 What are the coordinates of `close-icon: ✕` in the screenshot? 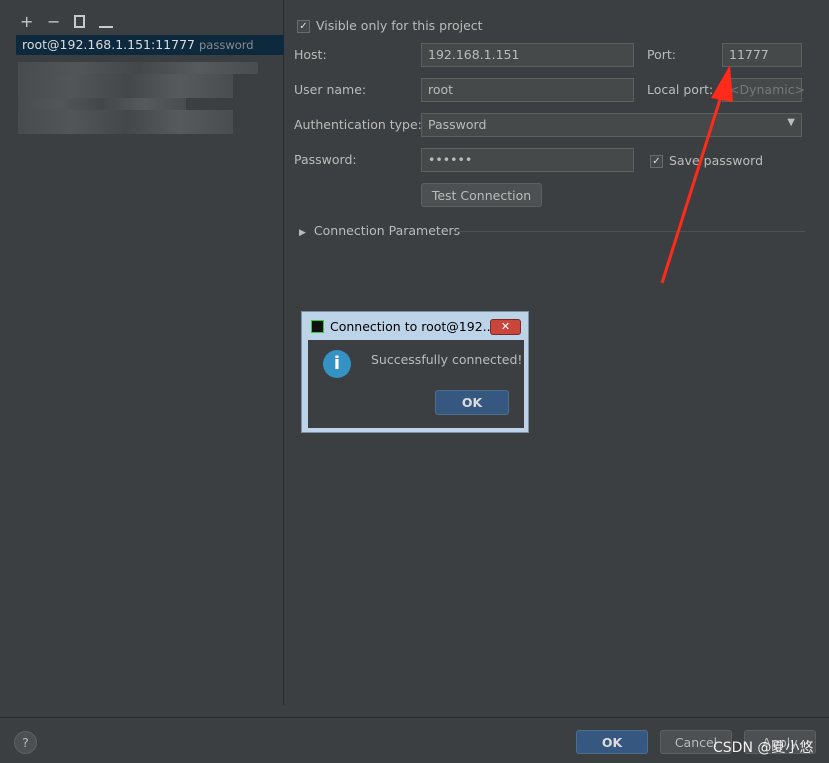 It's located at (505, 327).